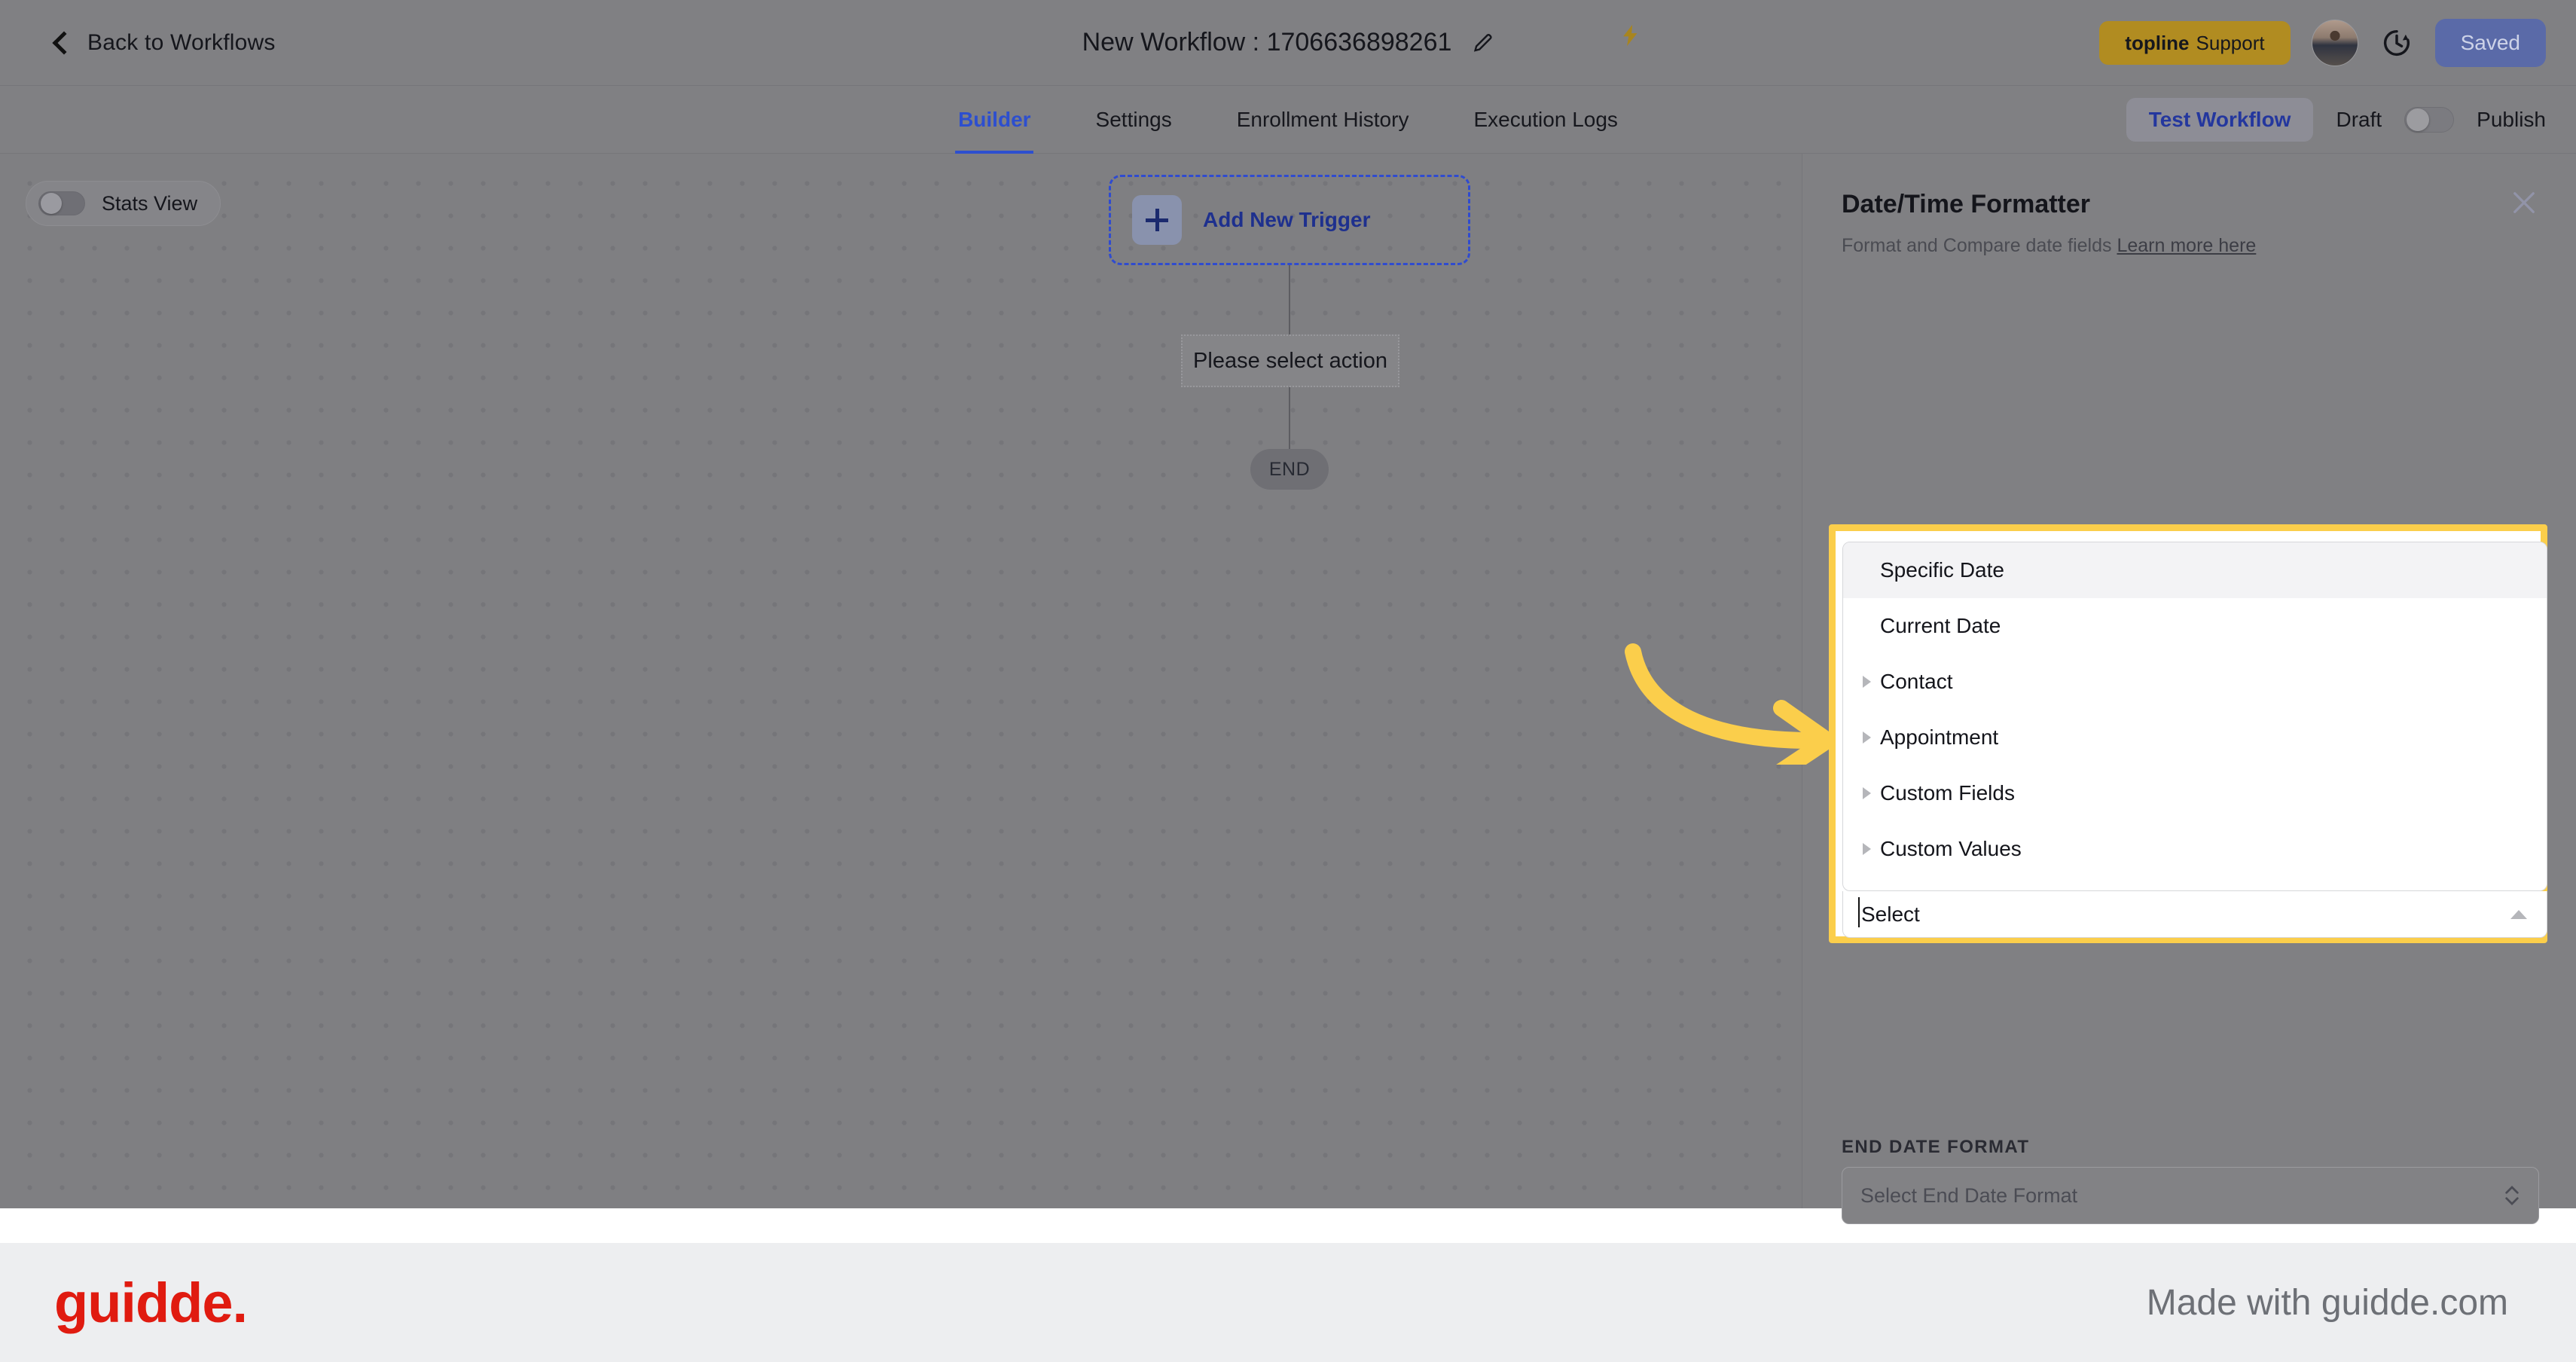 This screenshot has height=1362, width=2576. Describe the element at coordinates (1323, 120) in the screenshot. I see `tab-enrollment-history: Enrollment History` at that location.